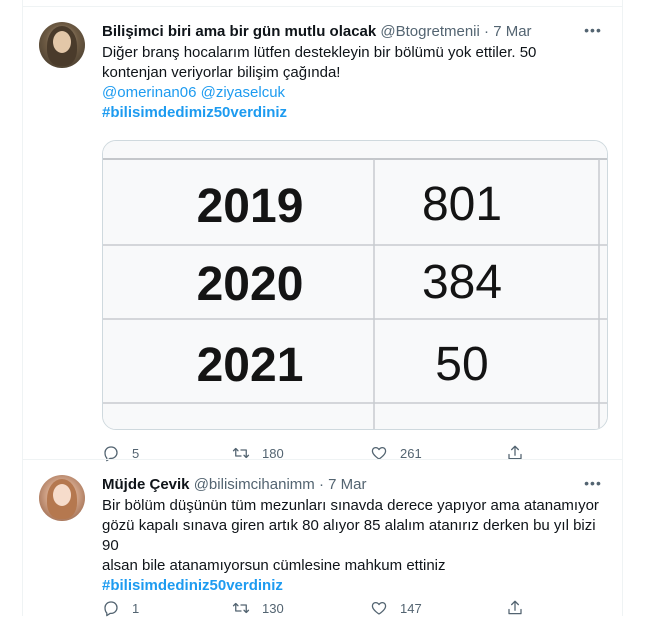 This screenshot has height=618, width=646. I want to click on year-cell: 2021, so click(250, 365).